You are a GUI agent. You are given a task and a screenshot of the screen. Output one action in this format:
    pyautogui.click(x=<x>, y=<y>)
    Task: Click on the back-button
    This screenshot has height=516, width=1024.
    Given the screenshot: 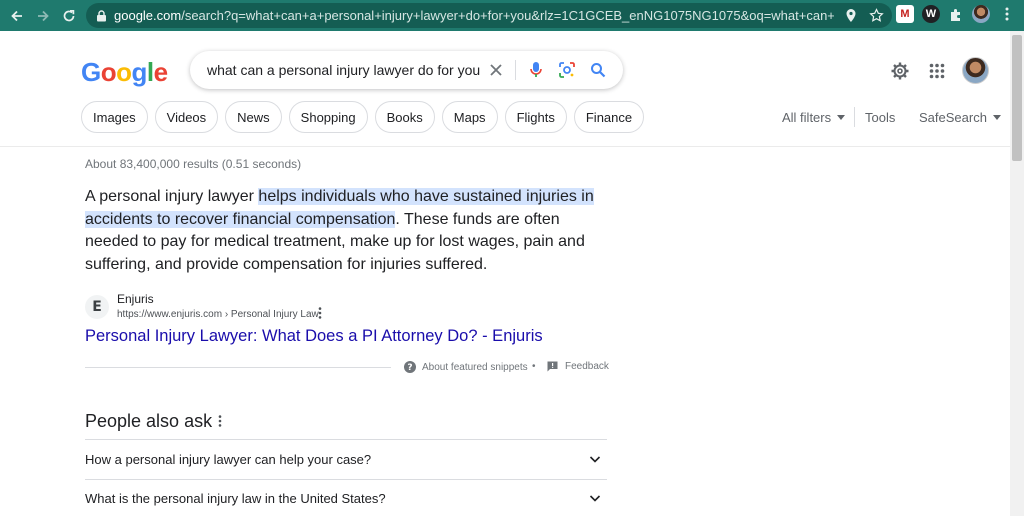 What is the action you would take?
    pyautogui.click(x=17, y=16)
    